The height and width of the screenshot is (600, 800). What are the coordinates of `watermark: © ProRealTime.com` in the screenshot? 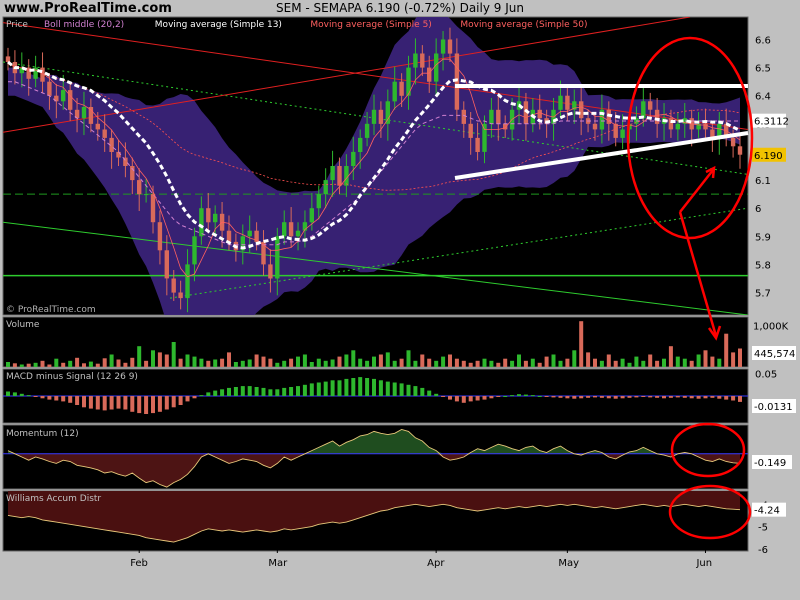 It's located at (51, 310).